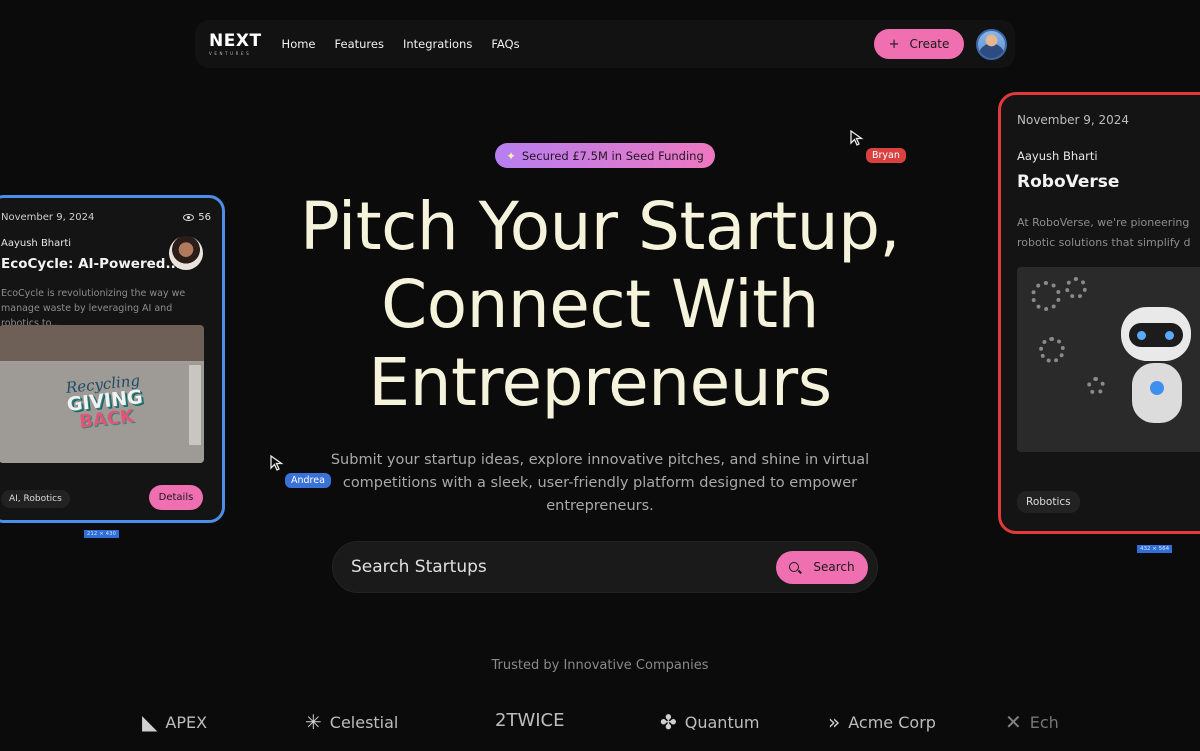 This screenshot has height=751, width=1200. What do you see at coordinates (794, 567) in the screenshot?
I see `search-icon` at bounding box center [794, 567].